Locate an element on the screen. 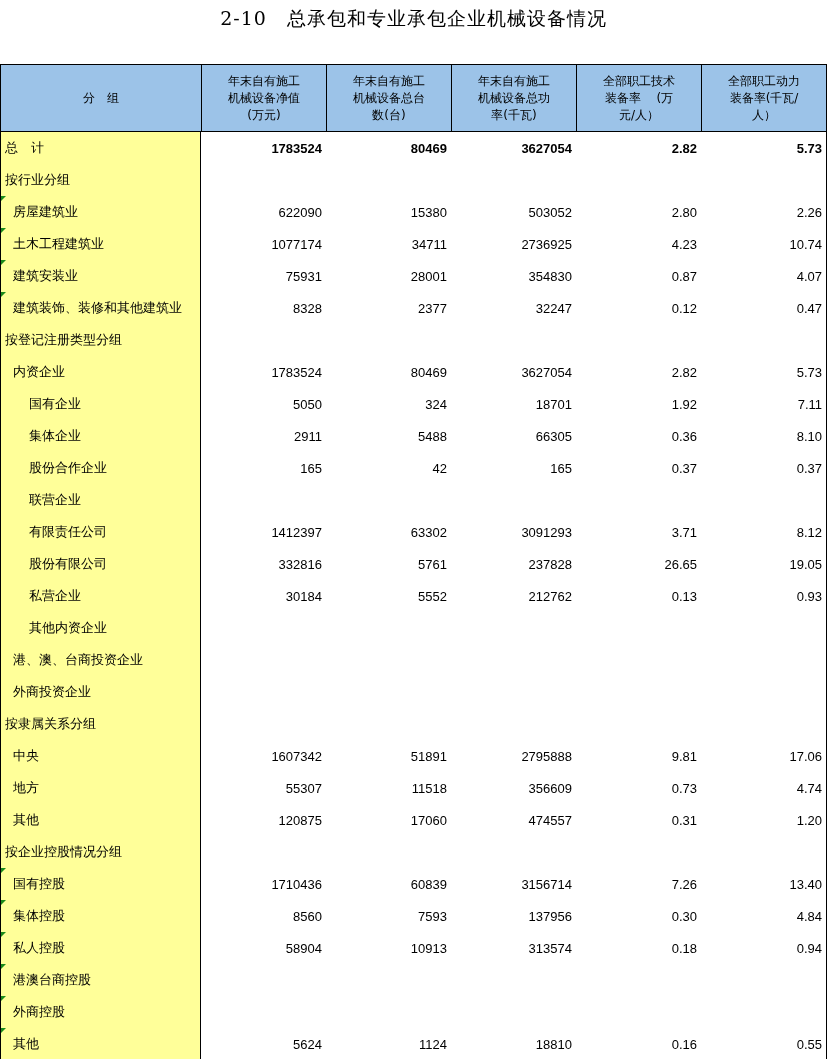 The width and height of the screenshot is (827, 1059). table-cell-text: 1124 is located at coordinates (433, 1044).